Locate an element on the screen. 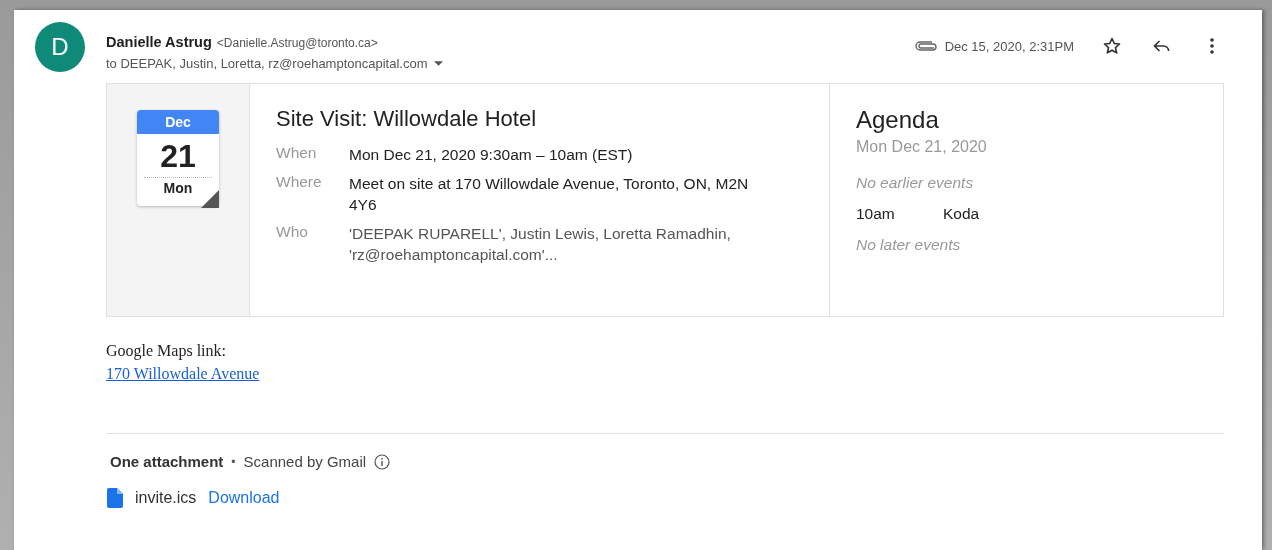 The width and height of the screenshot is (1272, 550). calendar-month: Dec is located at coordinates (178, 122).